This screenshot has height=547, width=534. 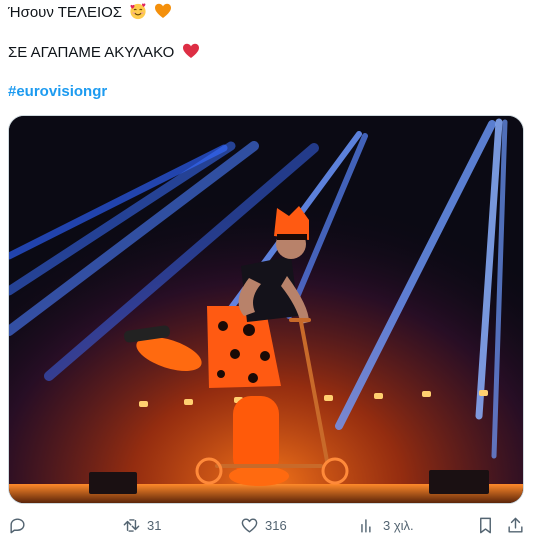 I want to click on tweet-text: Ήσουν ΤΕΛΕΙΟΣ, so click(x=65, y=12).